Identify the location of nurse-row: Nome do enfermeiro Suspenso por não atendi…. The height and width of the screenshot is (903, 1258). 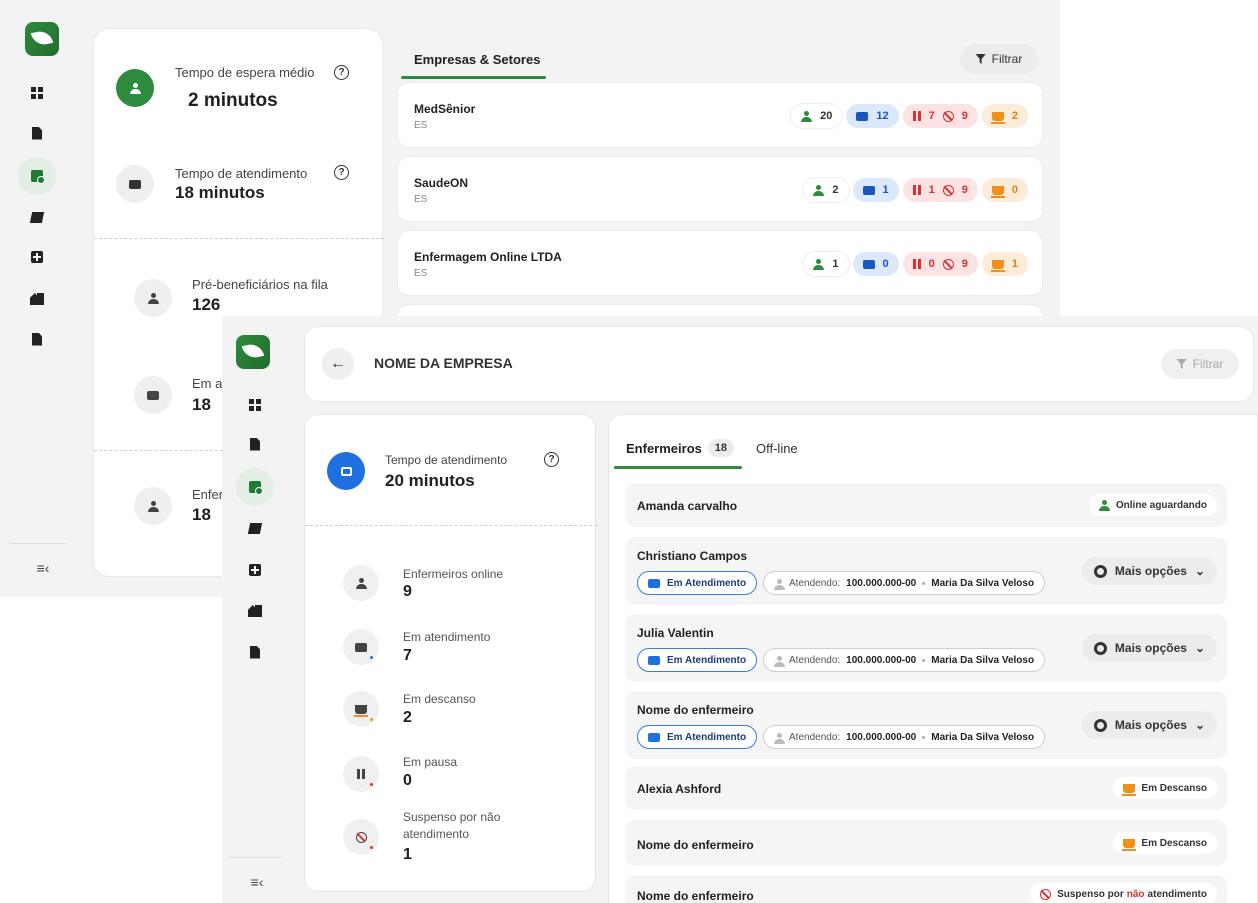
(926, 889).